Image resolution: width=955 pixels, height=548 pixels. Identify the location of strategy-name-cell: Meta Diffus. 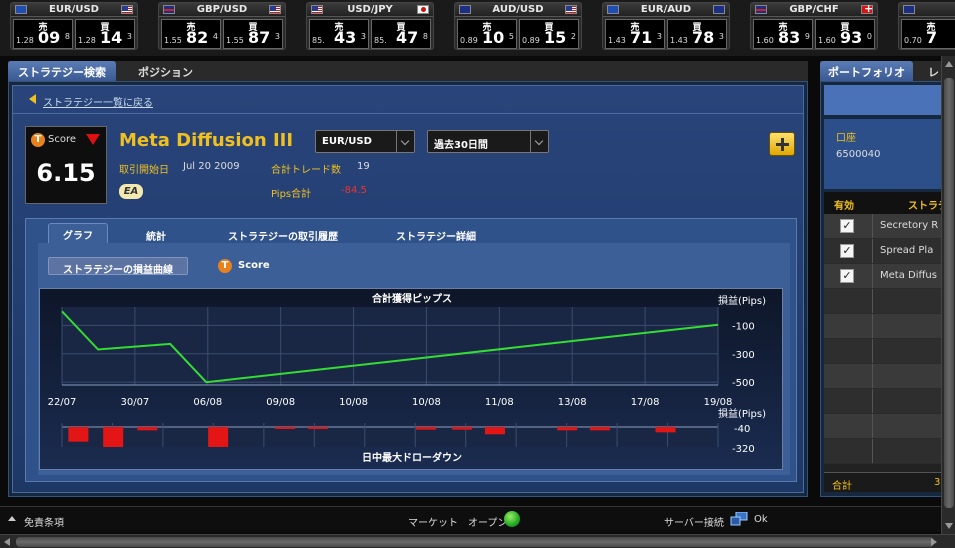
(908, 275).